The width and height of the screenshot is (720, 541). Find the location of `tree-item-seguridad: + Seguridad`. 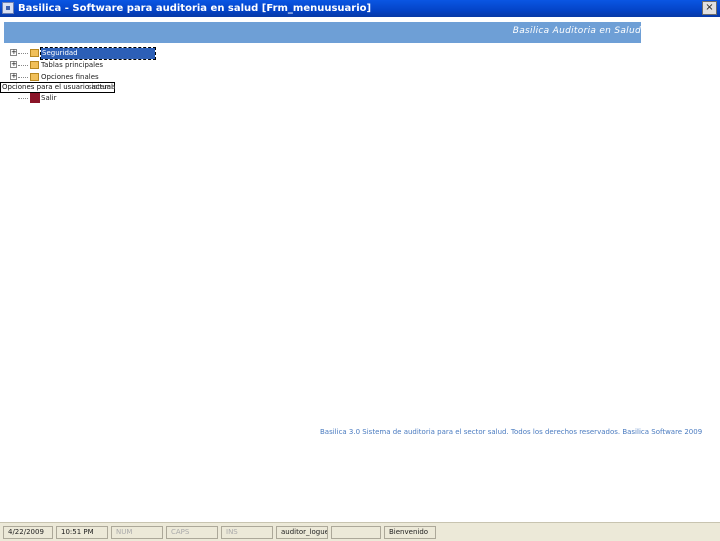

tree-item-seguridad: + Seguridad is located at coordinates (104, 53).